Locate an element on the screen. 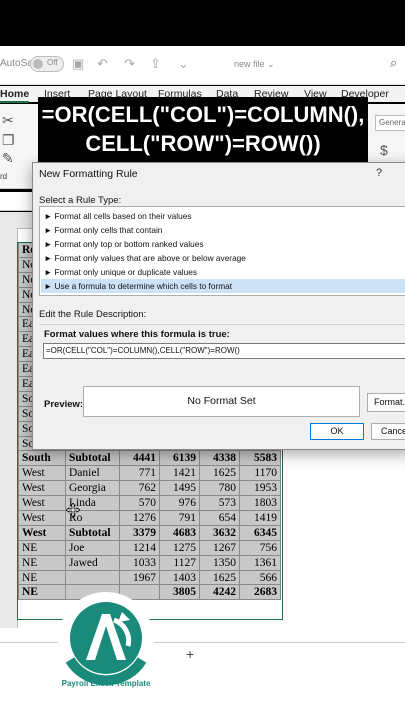 The height and width of the screenshot is (720, 405). table-cell: 780 is located at coordinates (219, 488).